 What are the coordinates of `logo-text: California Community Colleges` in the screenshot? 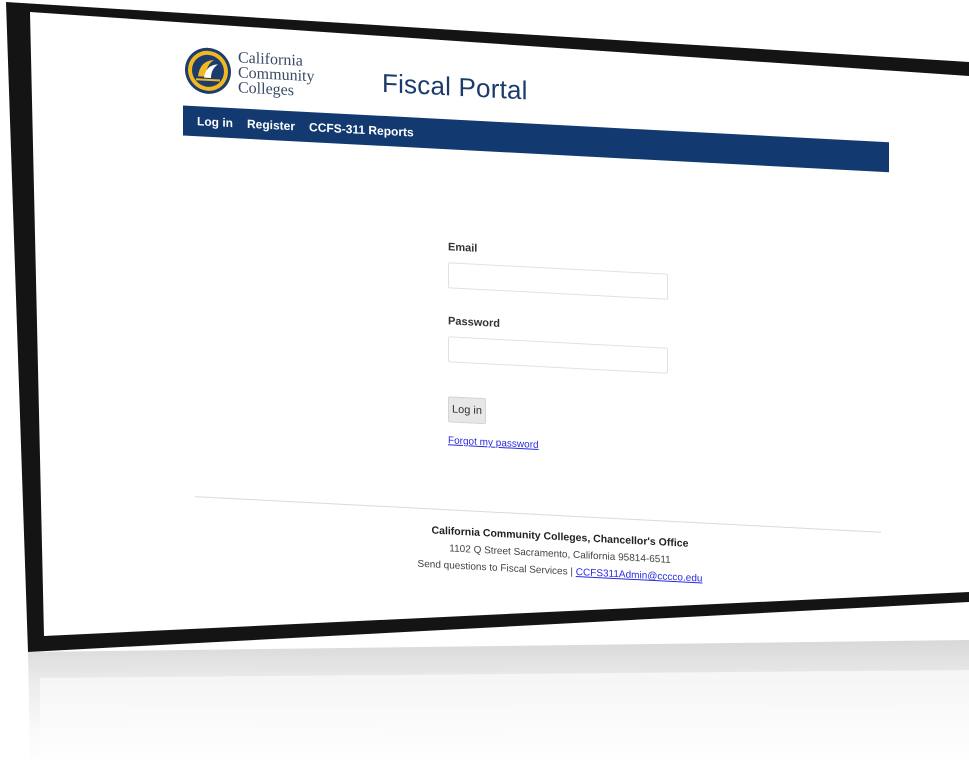 It's located at (276, 74).